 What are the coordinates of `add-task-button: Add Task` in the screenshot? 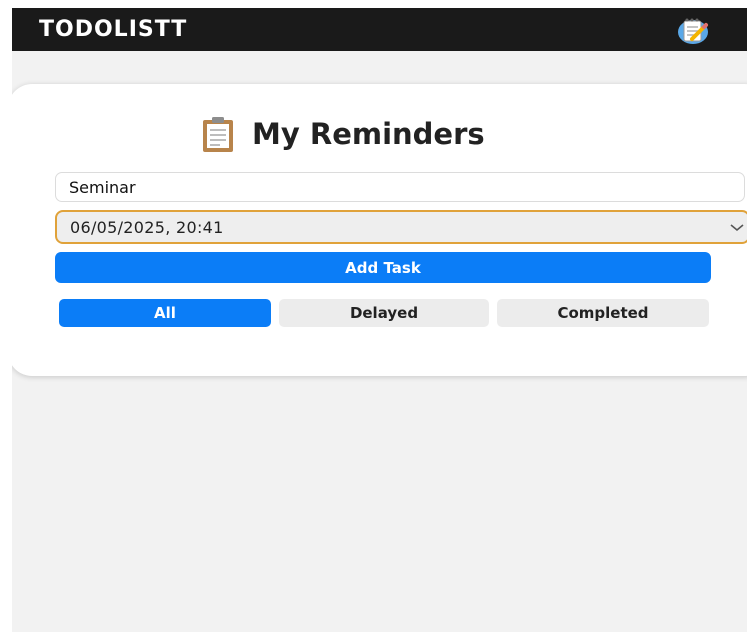 It's located at (383, 267).